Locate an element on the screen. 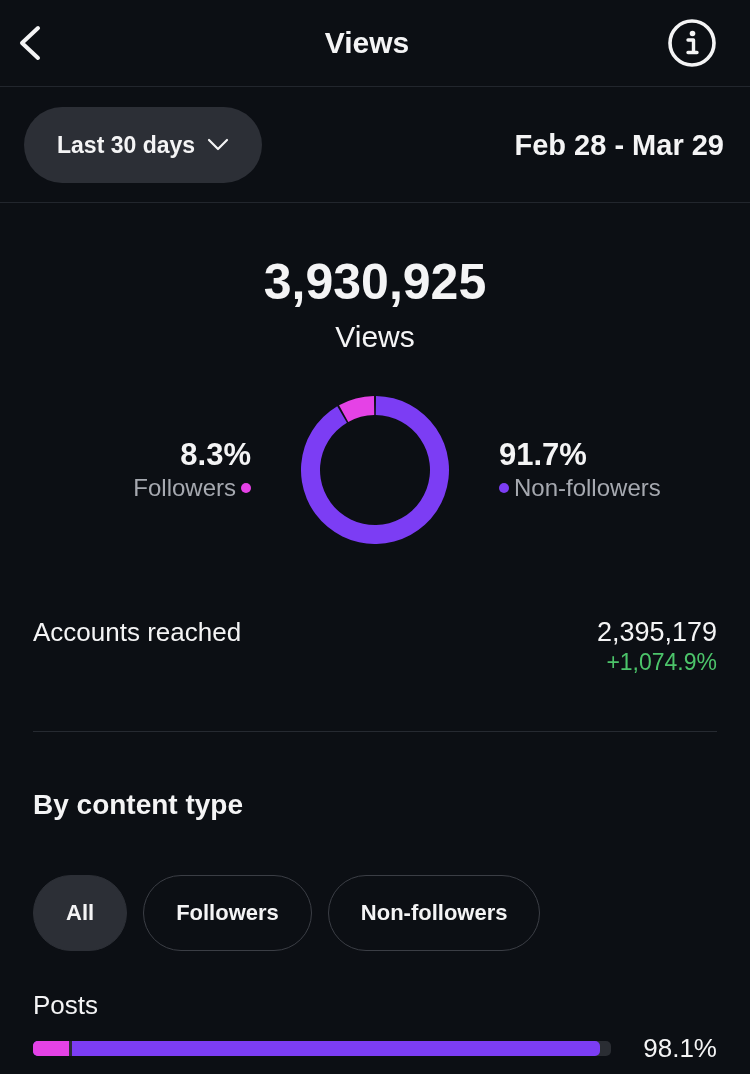  legend-label: Followers is located at coordinates (184, 488).